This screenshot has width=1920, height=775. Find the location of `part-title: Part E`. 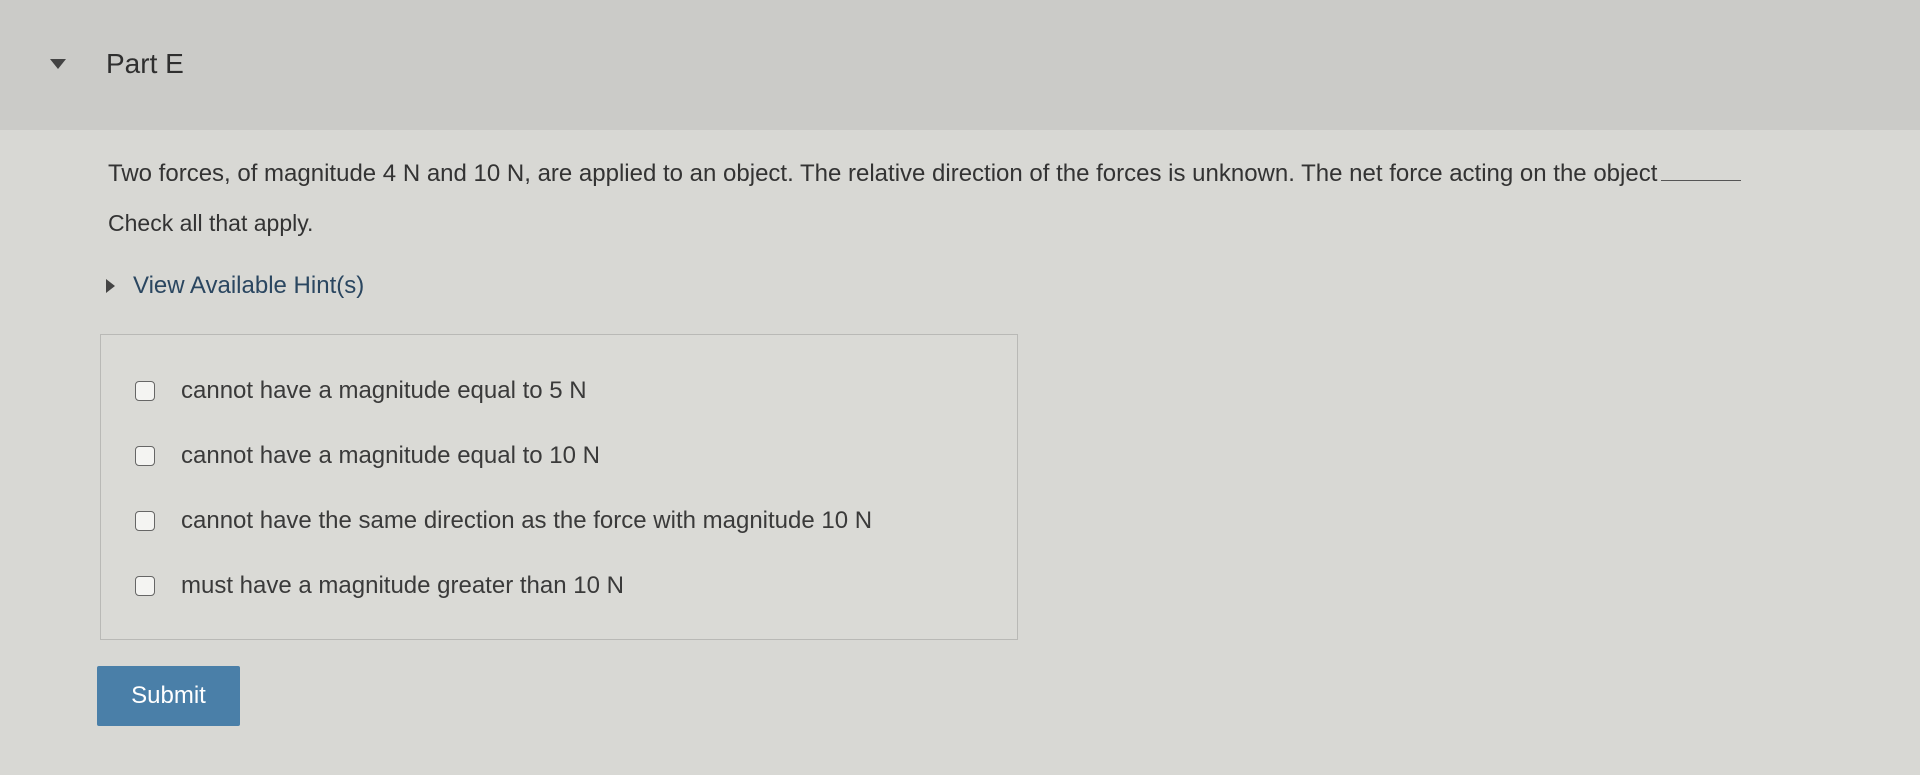

part-title: Part E is located at coordinates (145, 63).